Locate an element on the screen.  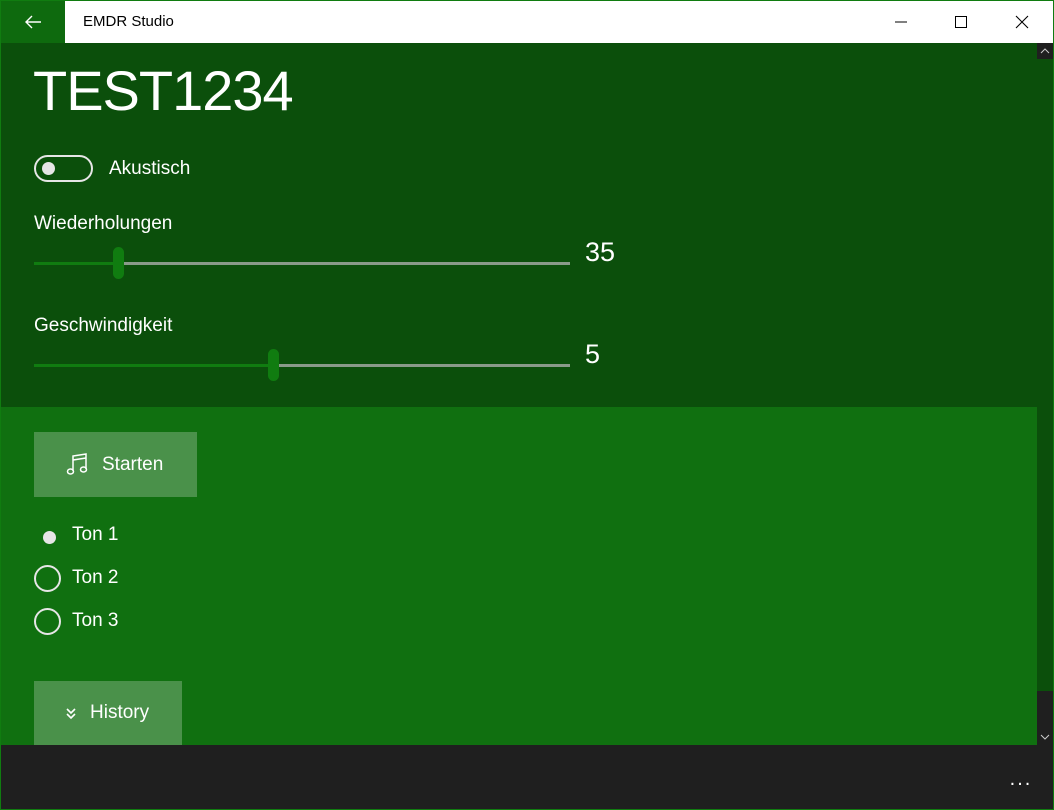
toggle-knob is located at coordinates (48, 168).